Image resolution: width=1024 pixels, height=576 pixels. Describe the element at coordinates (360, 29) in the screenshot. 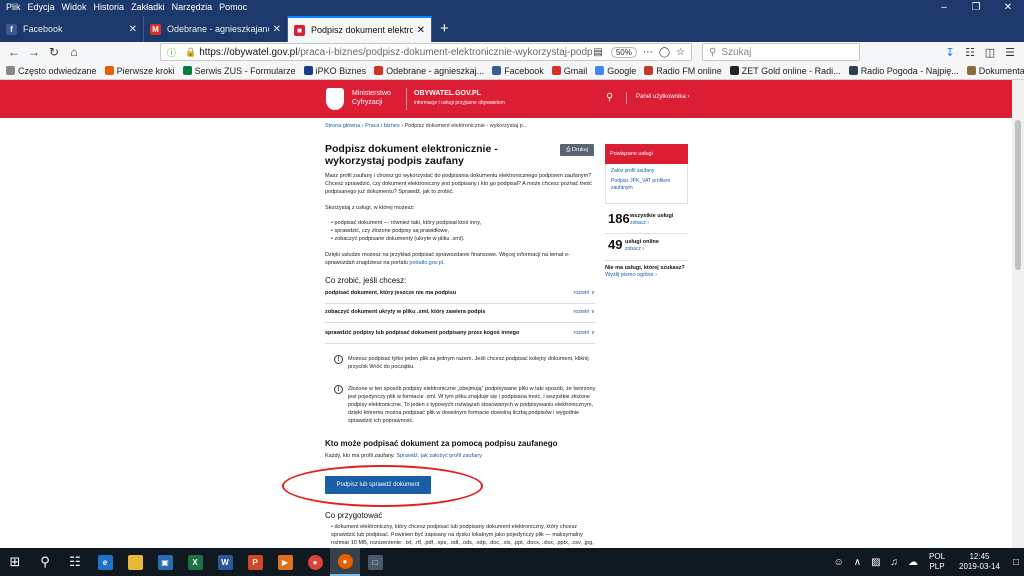

I see `tab-obywatel: ■ Podpisz dokument elektroniczn ✕` at that location.